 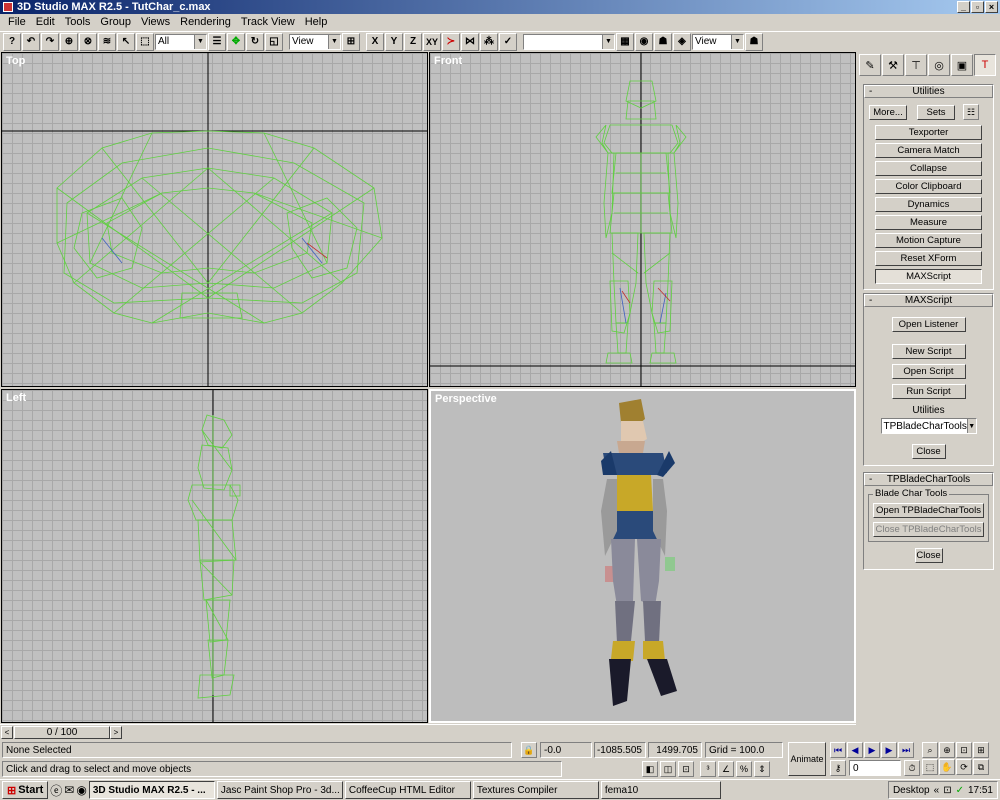 What do you see at coordinates (81, 790) in the screenshot?
I see `browser-quicklaunch-icon: ◉` at bounding box center [81, 790].